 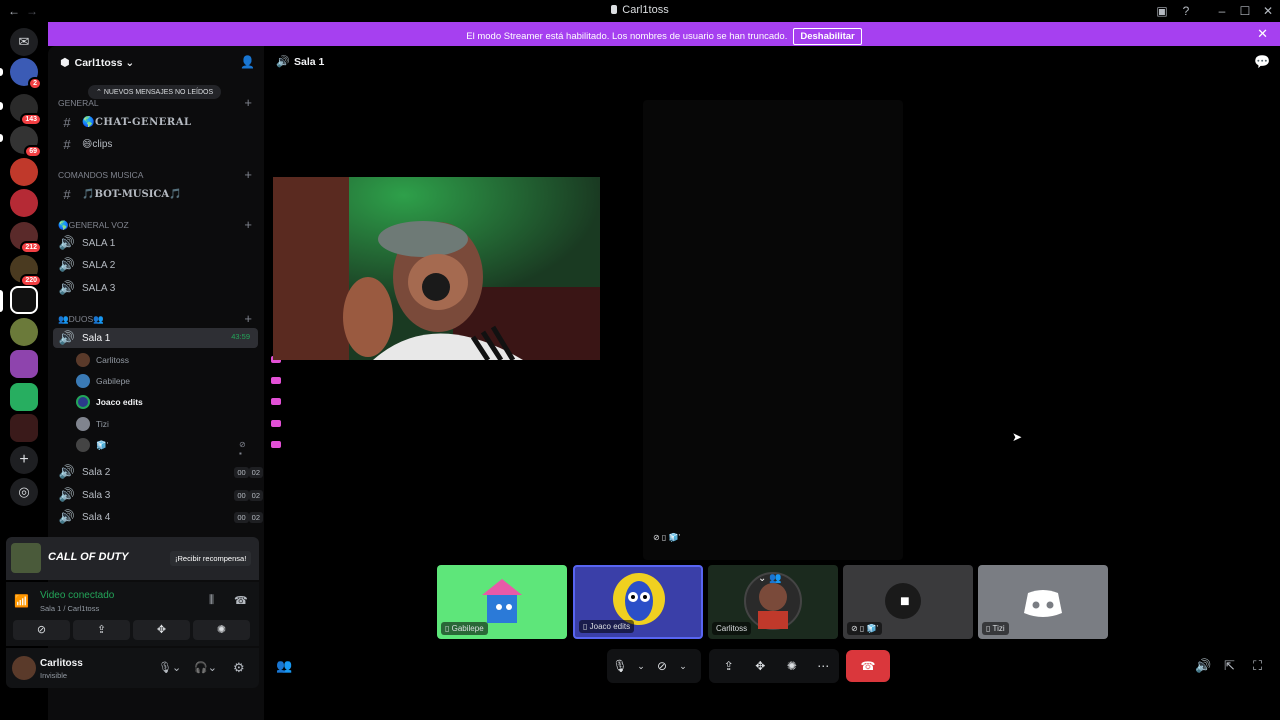 I want to click on claim-reward-button: ¡Recibir recompensa!, so click(x=211, y=558).